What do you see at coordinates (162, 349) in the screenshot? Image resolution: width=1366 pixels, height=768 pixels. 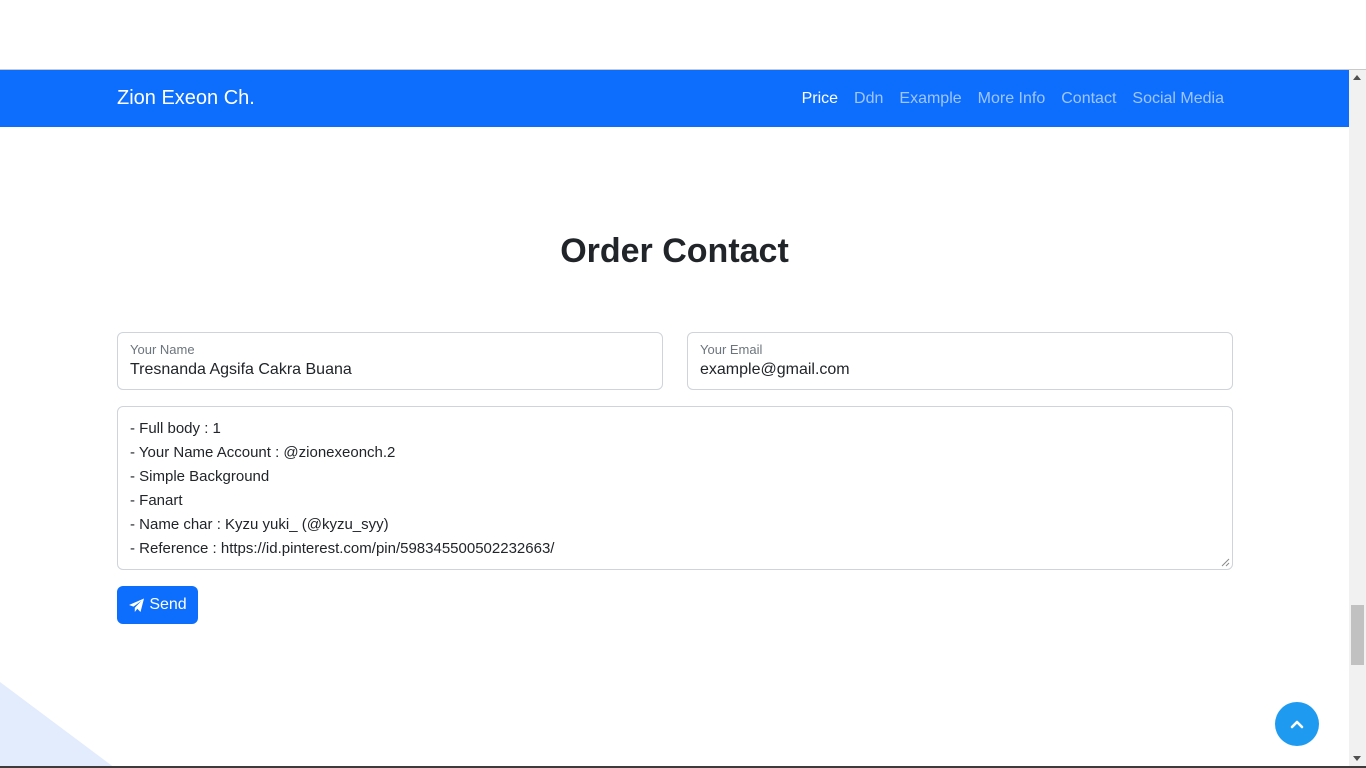 I see `name-field-label: Your Name` at bounding box center [162, 349].